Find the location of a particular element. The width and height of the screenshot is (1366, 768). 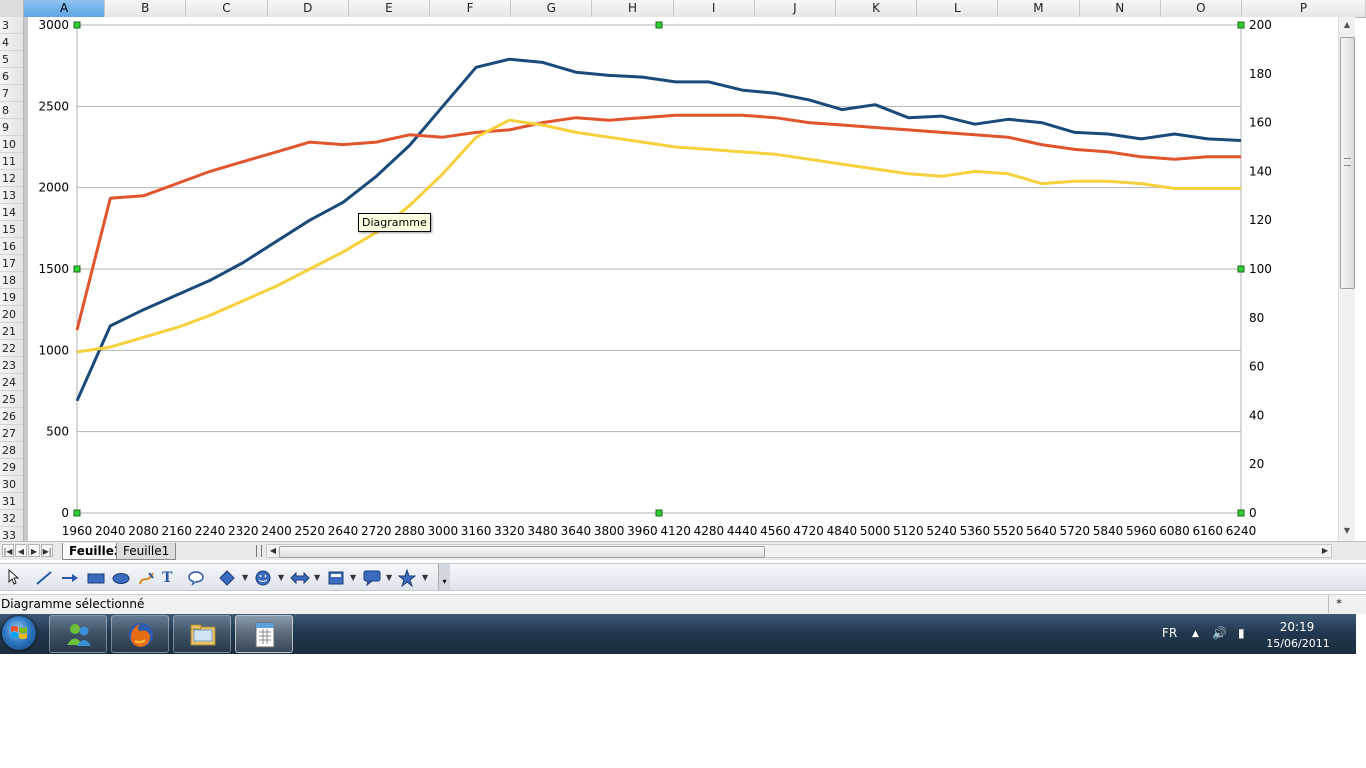

callout-icon is located at coordinates (196, 578).